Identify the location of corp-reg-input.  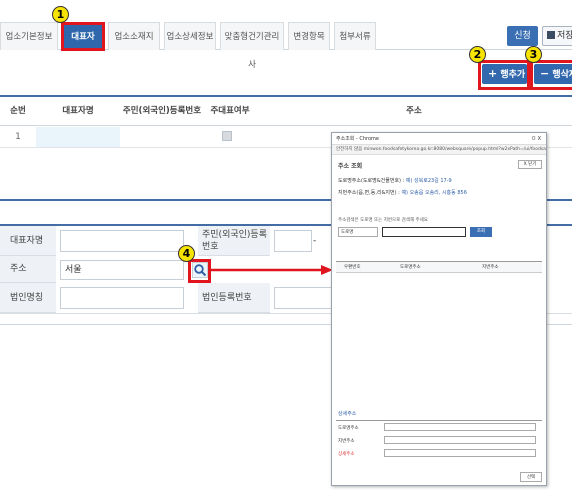
(304, 298).